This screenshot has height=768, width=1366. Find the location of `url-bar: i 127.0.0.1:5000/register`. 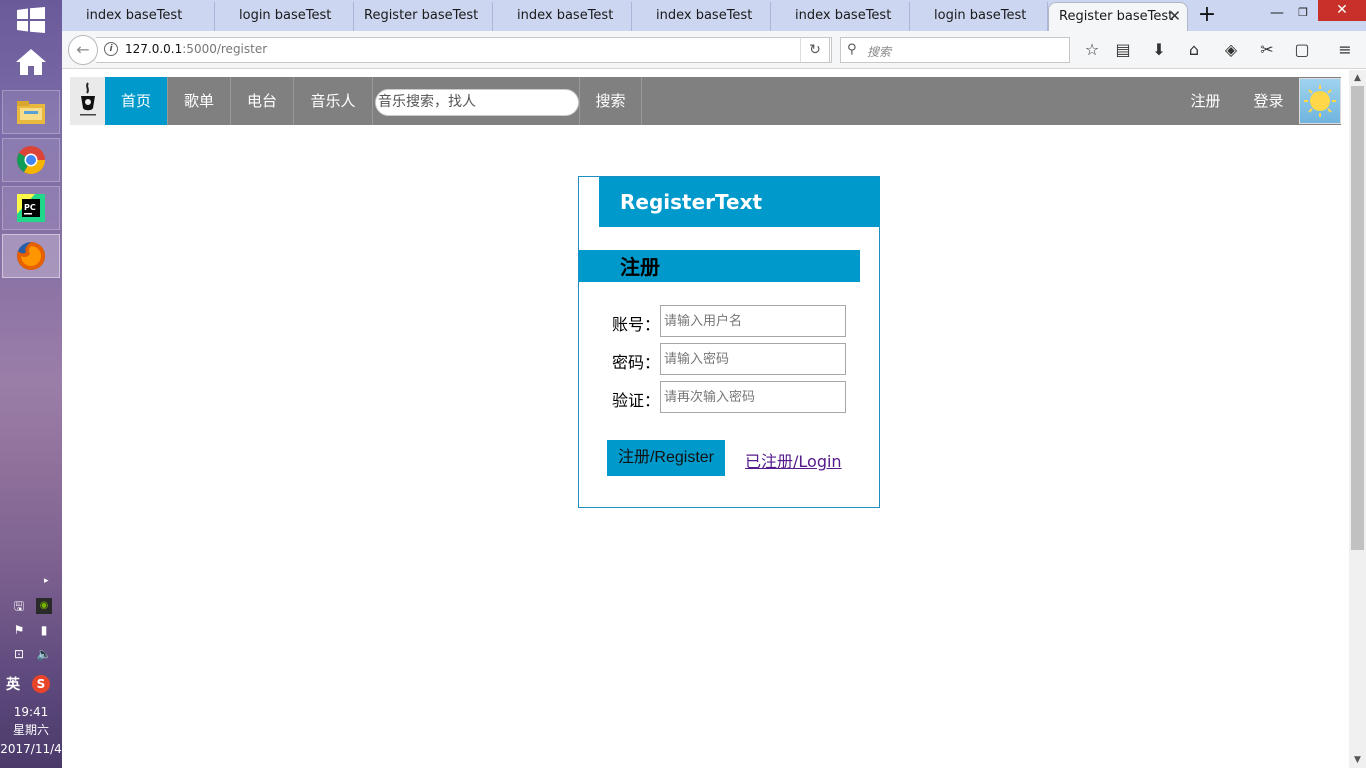

url-bar: i 127.0.0.1:5000/register is located at coordinates (464, 50).